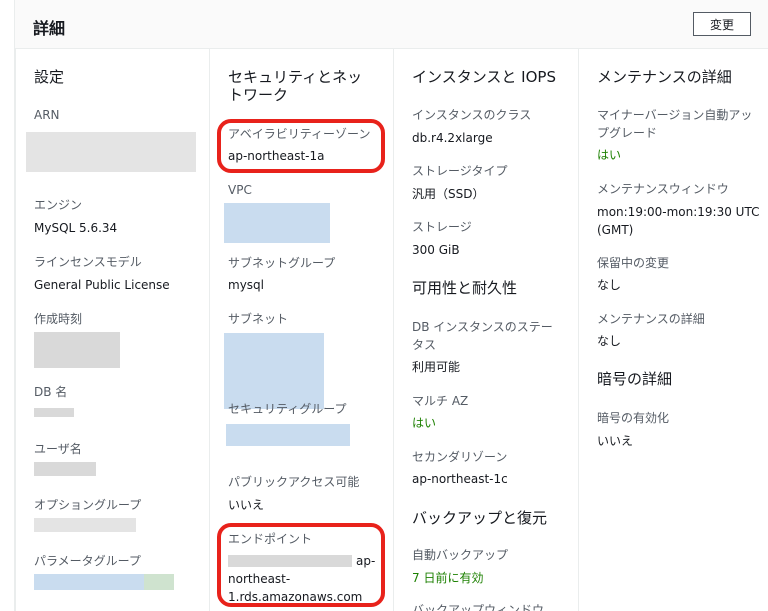  I want to click on storage-value: 300 GiB, so click(436, 250).